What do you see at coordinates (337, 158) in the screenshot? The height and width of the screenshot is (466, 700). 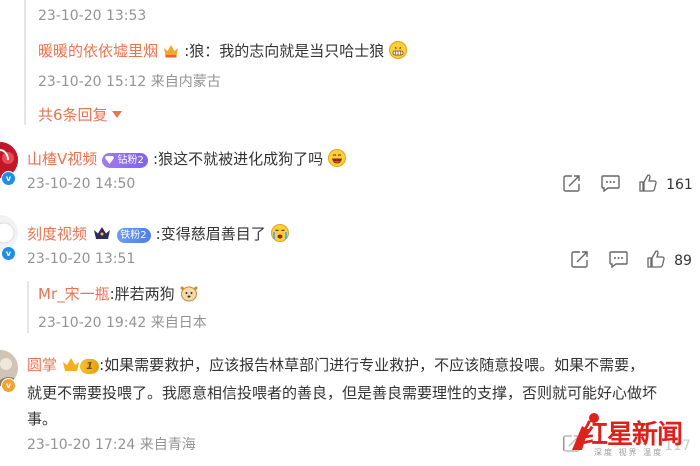 I see `laugh-emoji-icon` at bounding box center [337, 158].